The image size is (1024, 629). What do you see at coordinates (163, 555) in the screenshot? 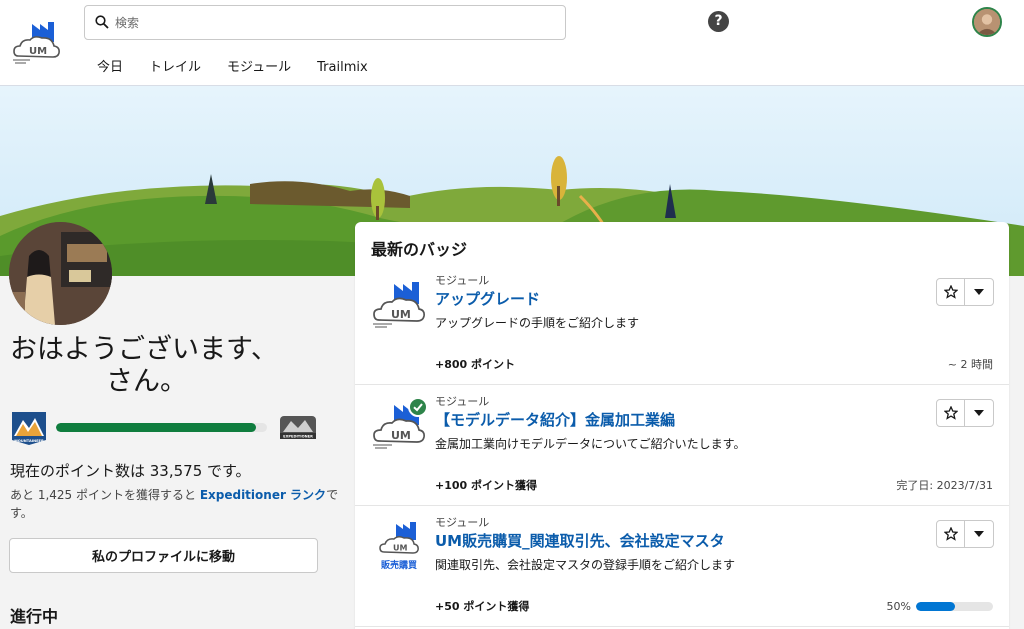
I see `go-to-profile-button: 私のプロファイルに移動` at bounding box center [163, 555].